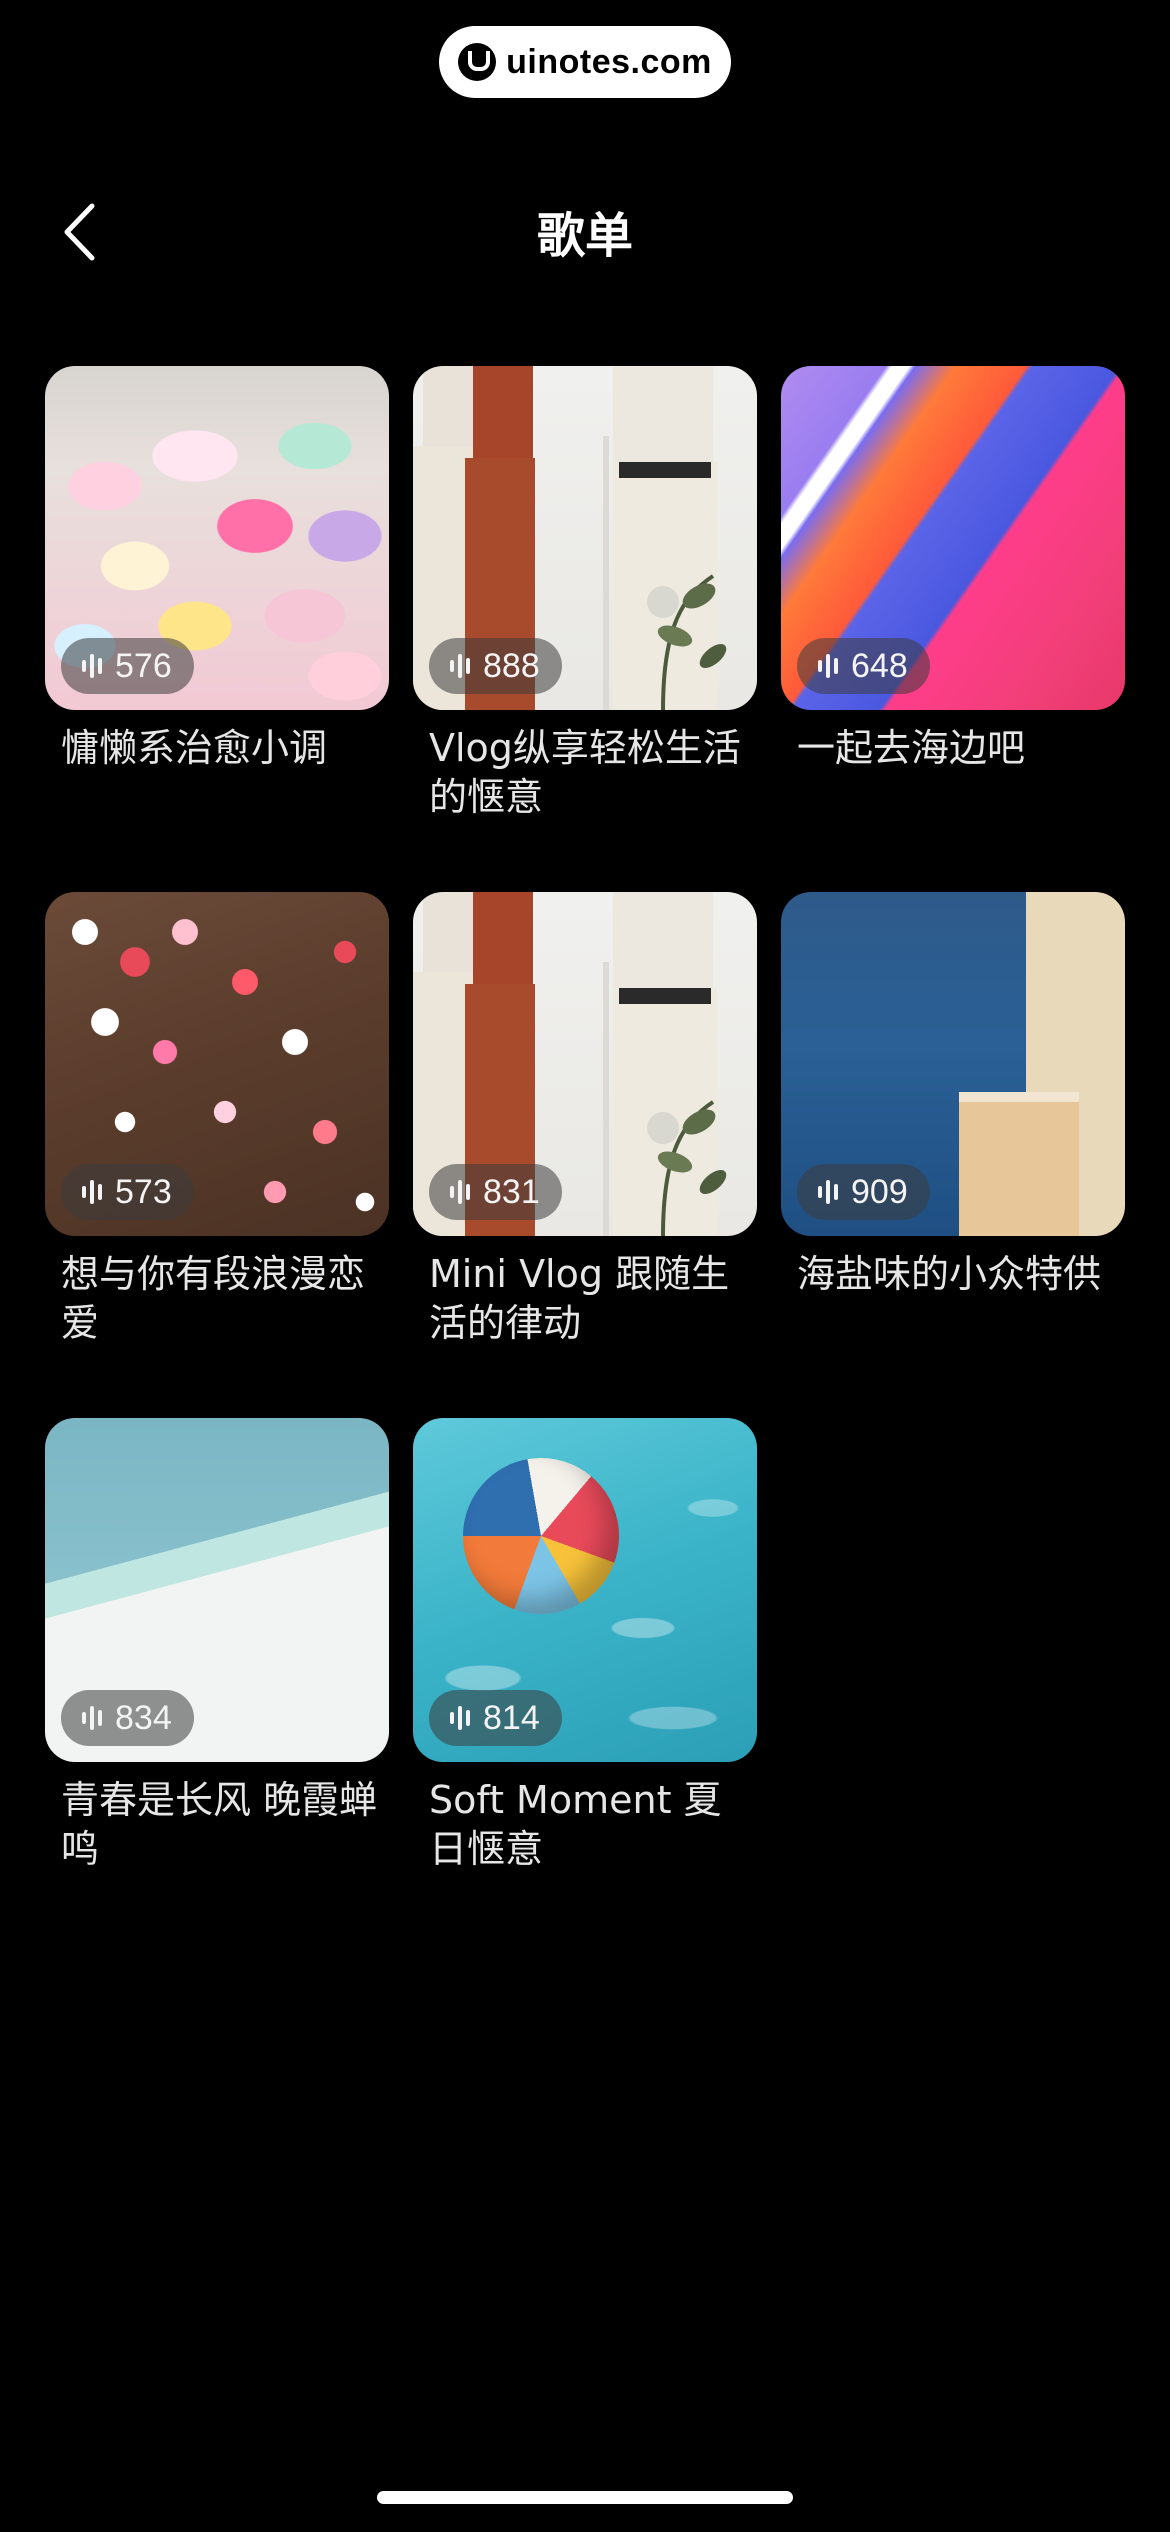 The height and width of the screenshot is (2532, 1170). I want to click on playlist-card: 573 想与你有段浪漫恋爱, so click(217, 1155).